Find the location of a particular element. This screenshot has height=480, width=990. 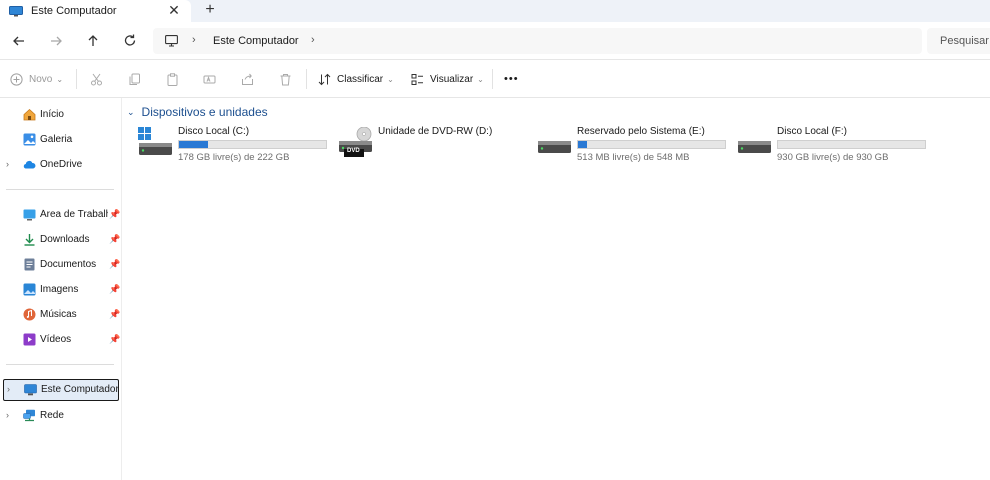

sort-label: Classificar is located at coordinates (360, 79).